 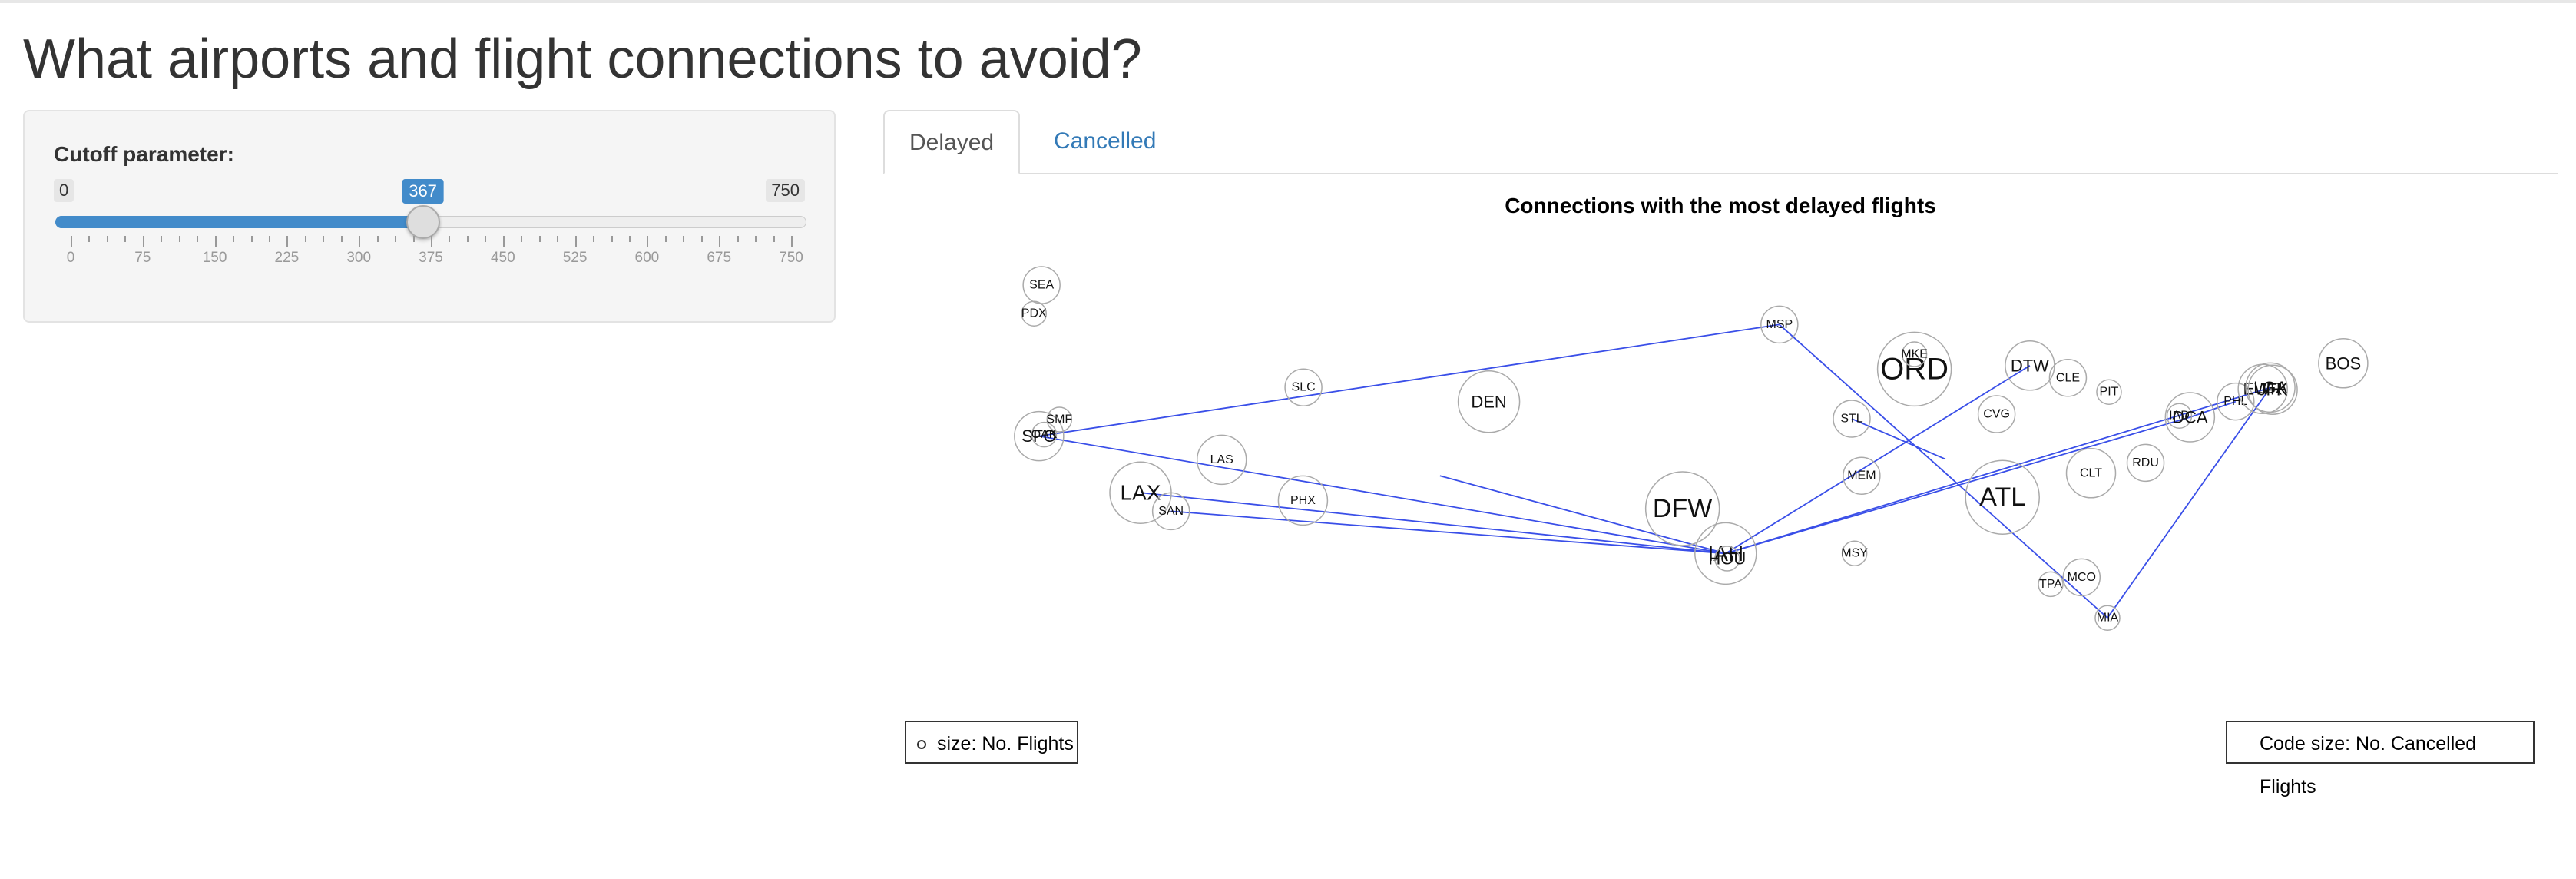 I want to click on slider-tick-label: 450, so click(x=502, y=258).